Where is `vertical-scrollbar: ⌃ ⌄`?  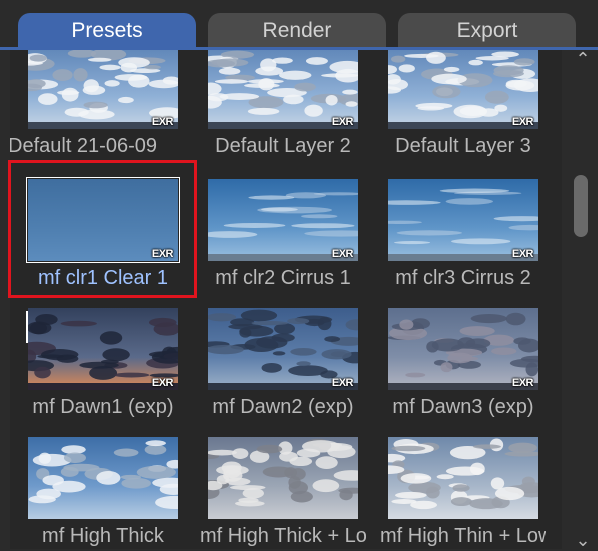 vertical-scrollbar: ⌃ ⌄ is located at coordinates (582, 299).